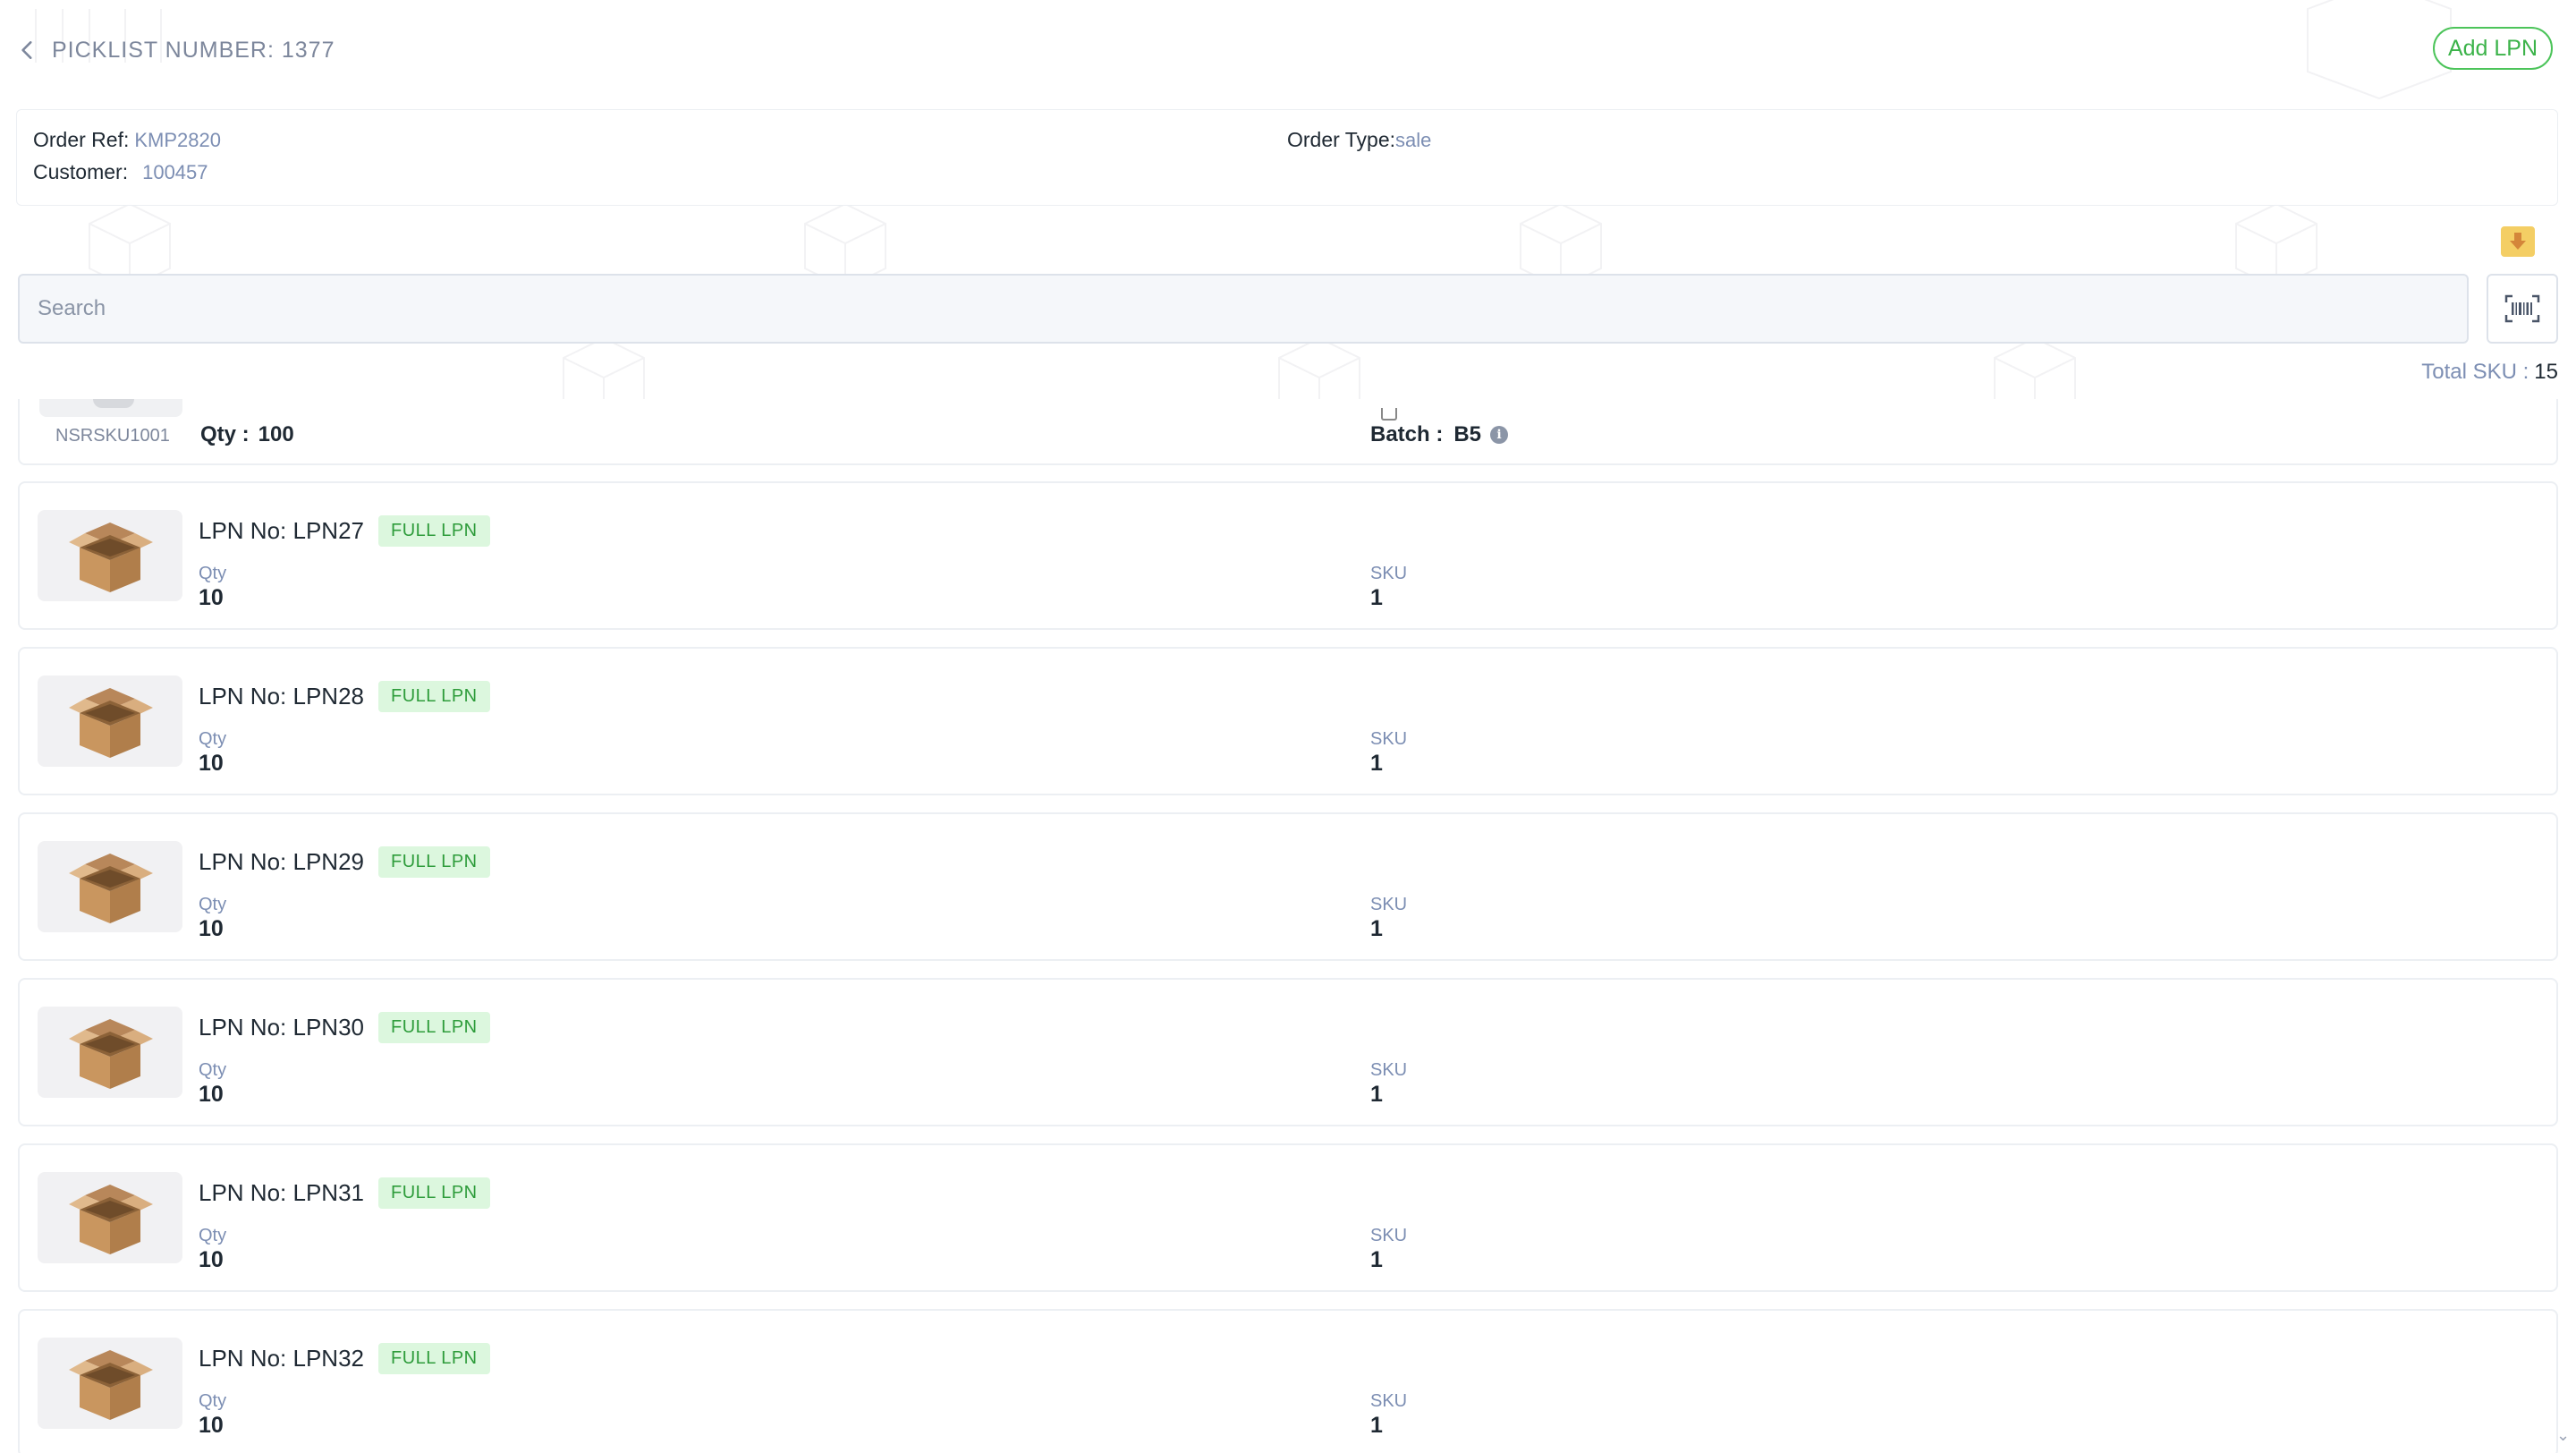 Image resolution: width=2576 pixels, height=1453 pixels. Describe the element at coordinates (281, 1027) in the screenshot. I see `lpn-number: LPN No: LPN30` at that location.